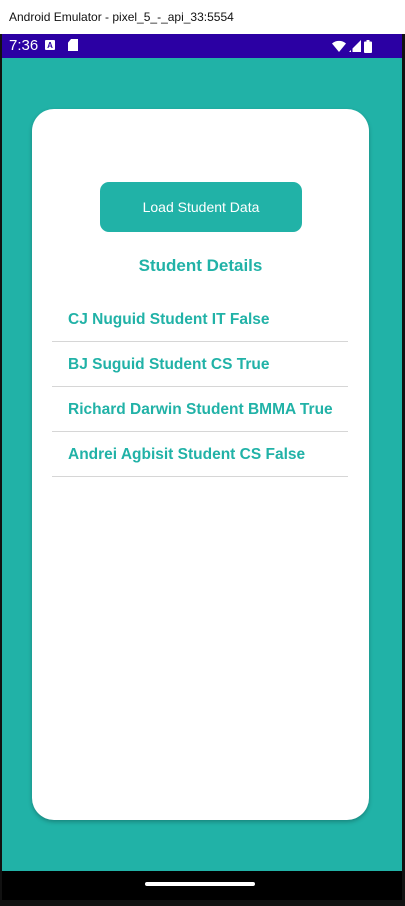 The width and height of the screenshot is (405, 906). I want to click on navigation-bar, so click(202, 885).